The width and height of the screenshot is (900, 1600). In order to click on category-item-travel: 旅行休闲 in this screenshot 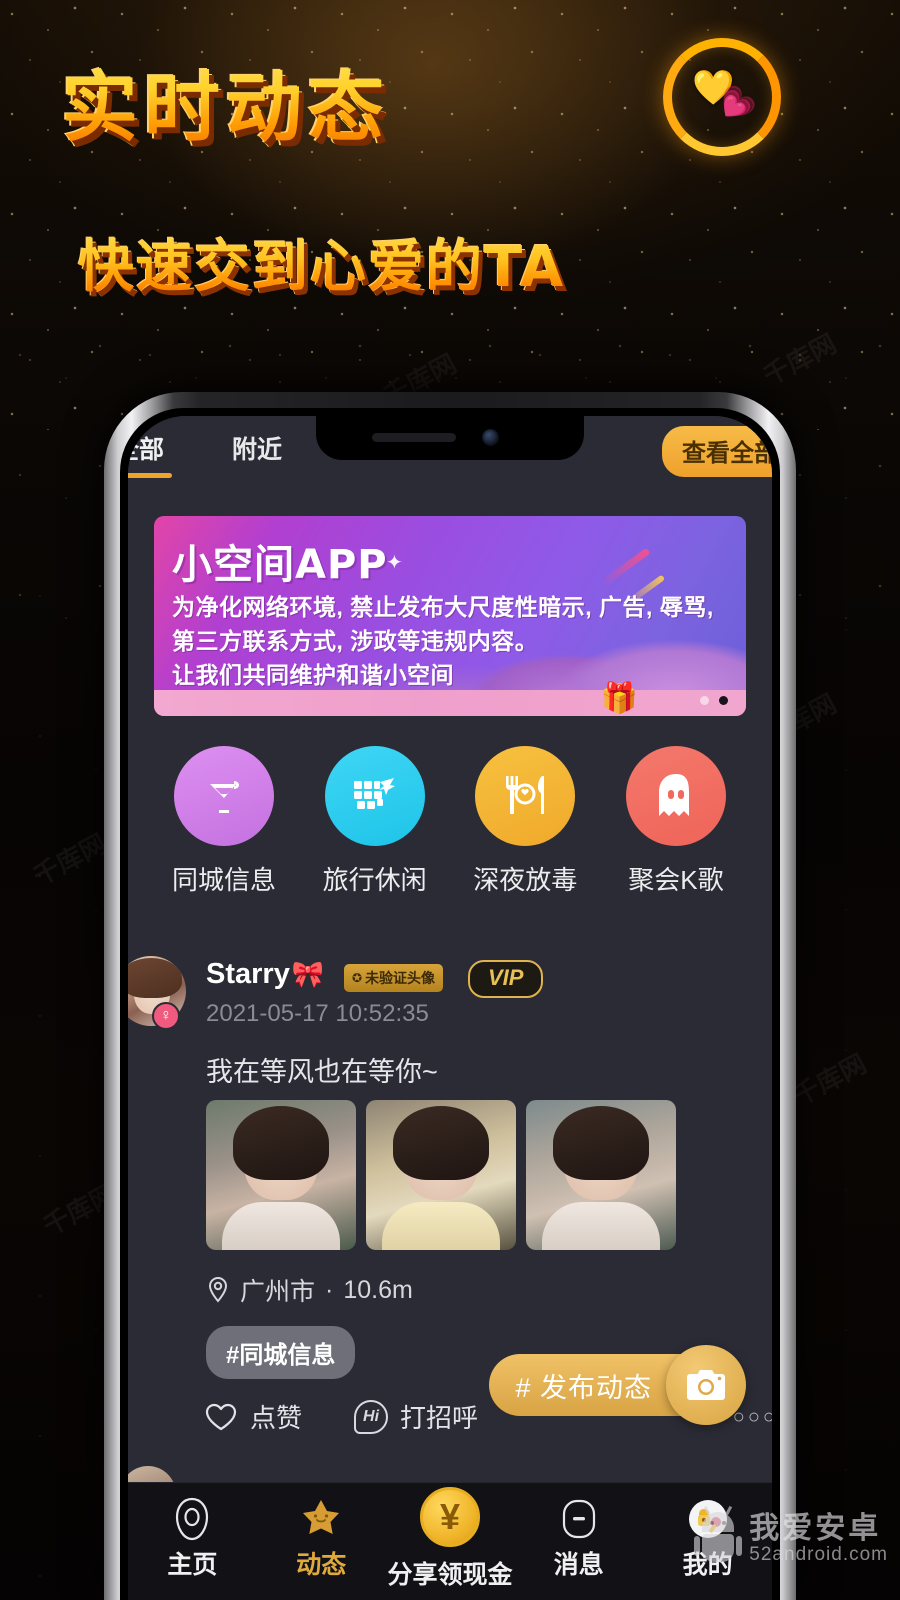, I will do `click(375, 836)`.